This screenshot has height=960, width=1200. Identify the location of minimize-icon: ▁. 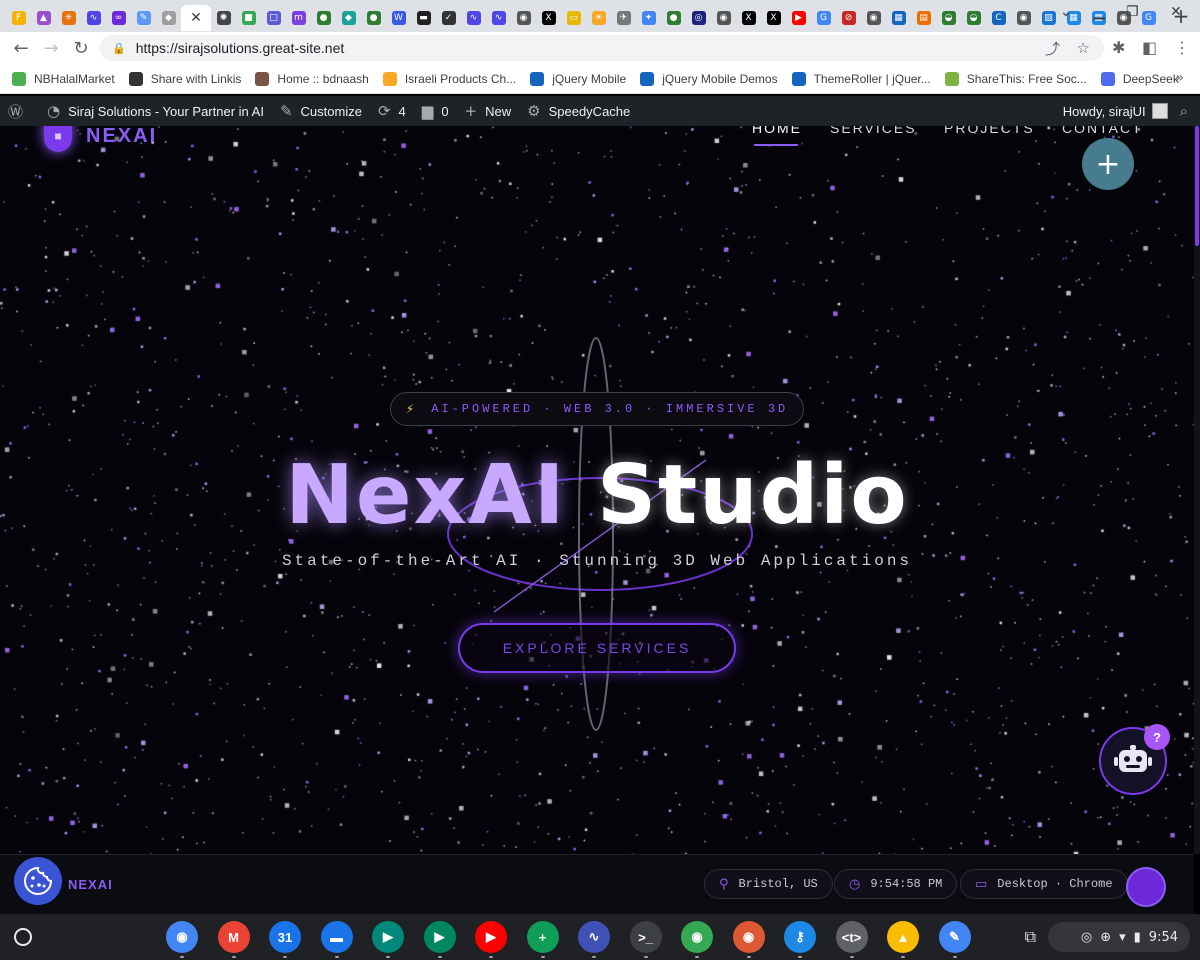
(1099, 12).